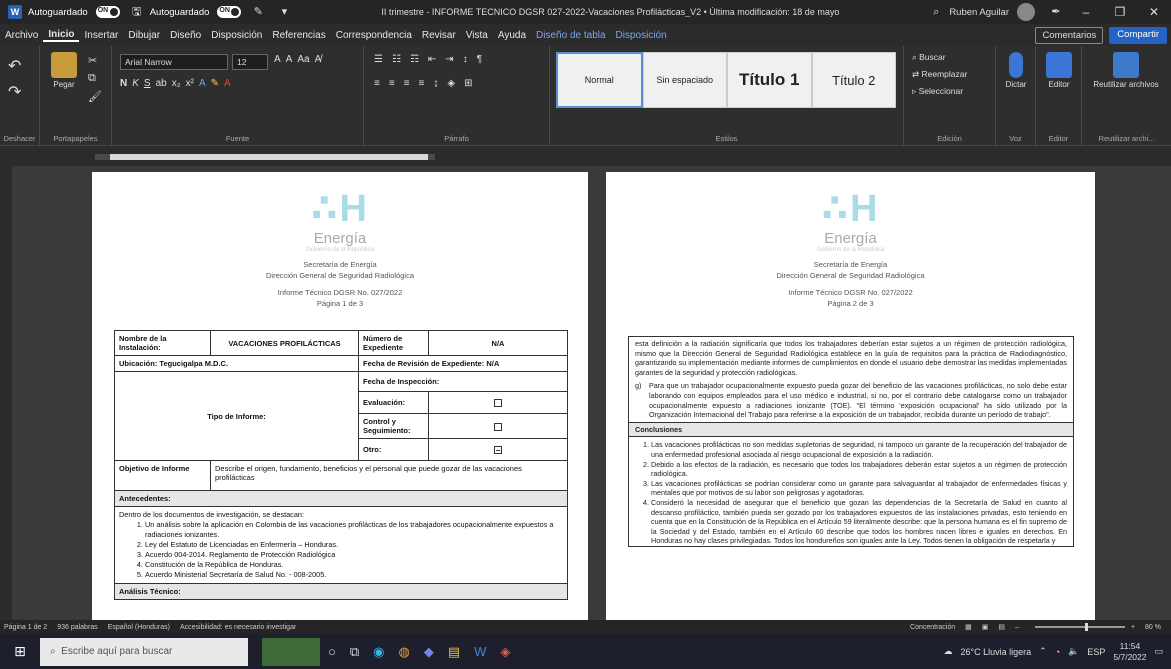 This screenshot has height=669, width=1171. Describe the element at coordinates (6, 410) in the screenshot. I see `vertical-ruler` at that location.